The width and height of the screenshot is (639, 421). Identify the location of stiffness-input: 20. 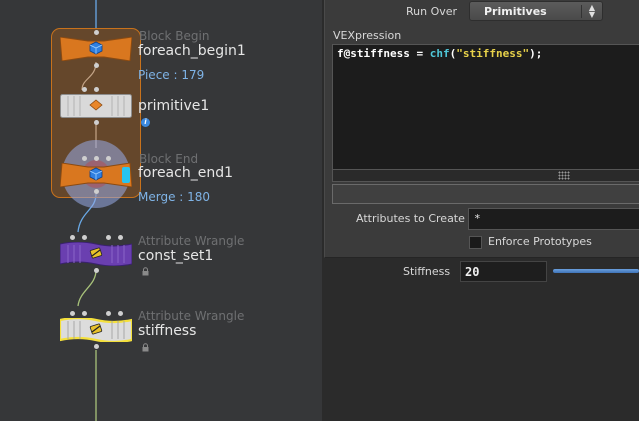
(503, 271).